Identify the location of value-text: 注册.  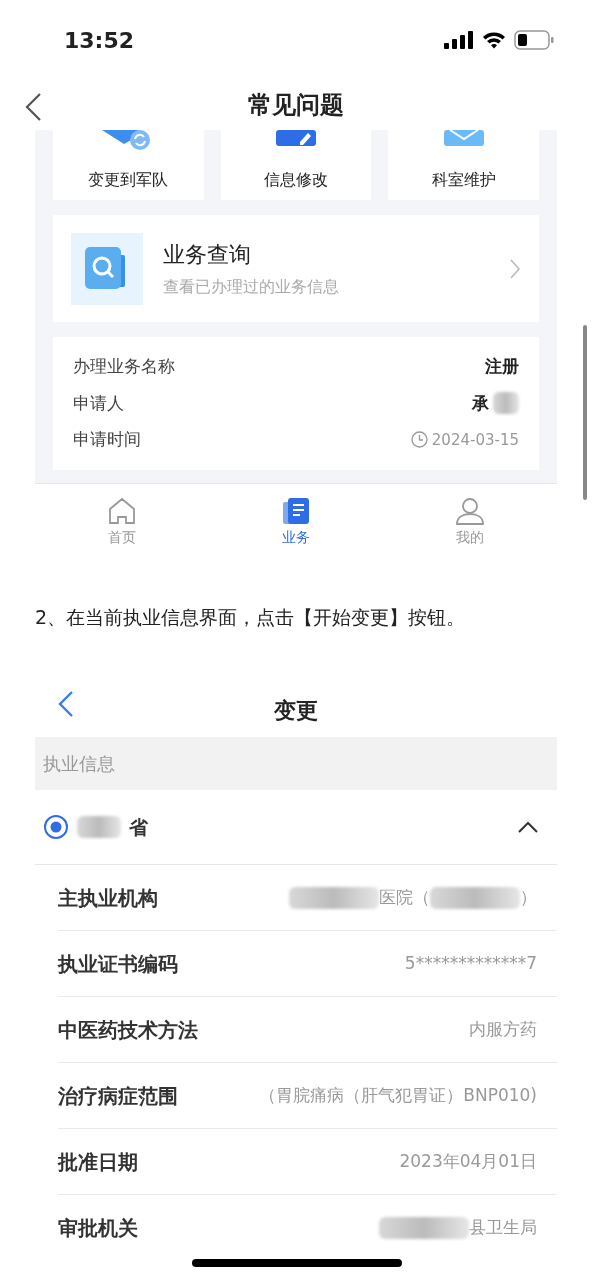
(502, 367).